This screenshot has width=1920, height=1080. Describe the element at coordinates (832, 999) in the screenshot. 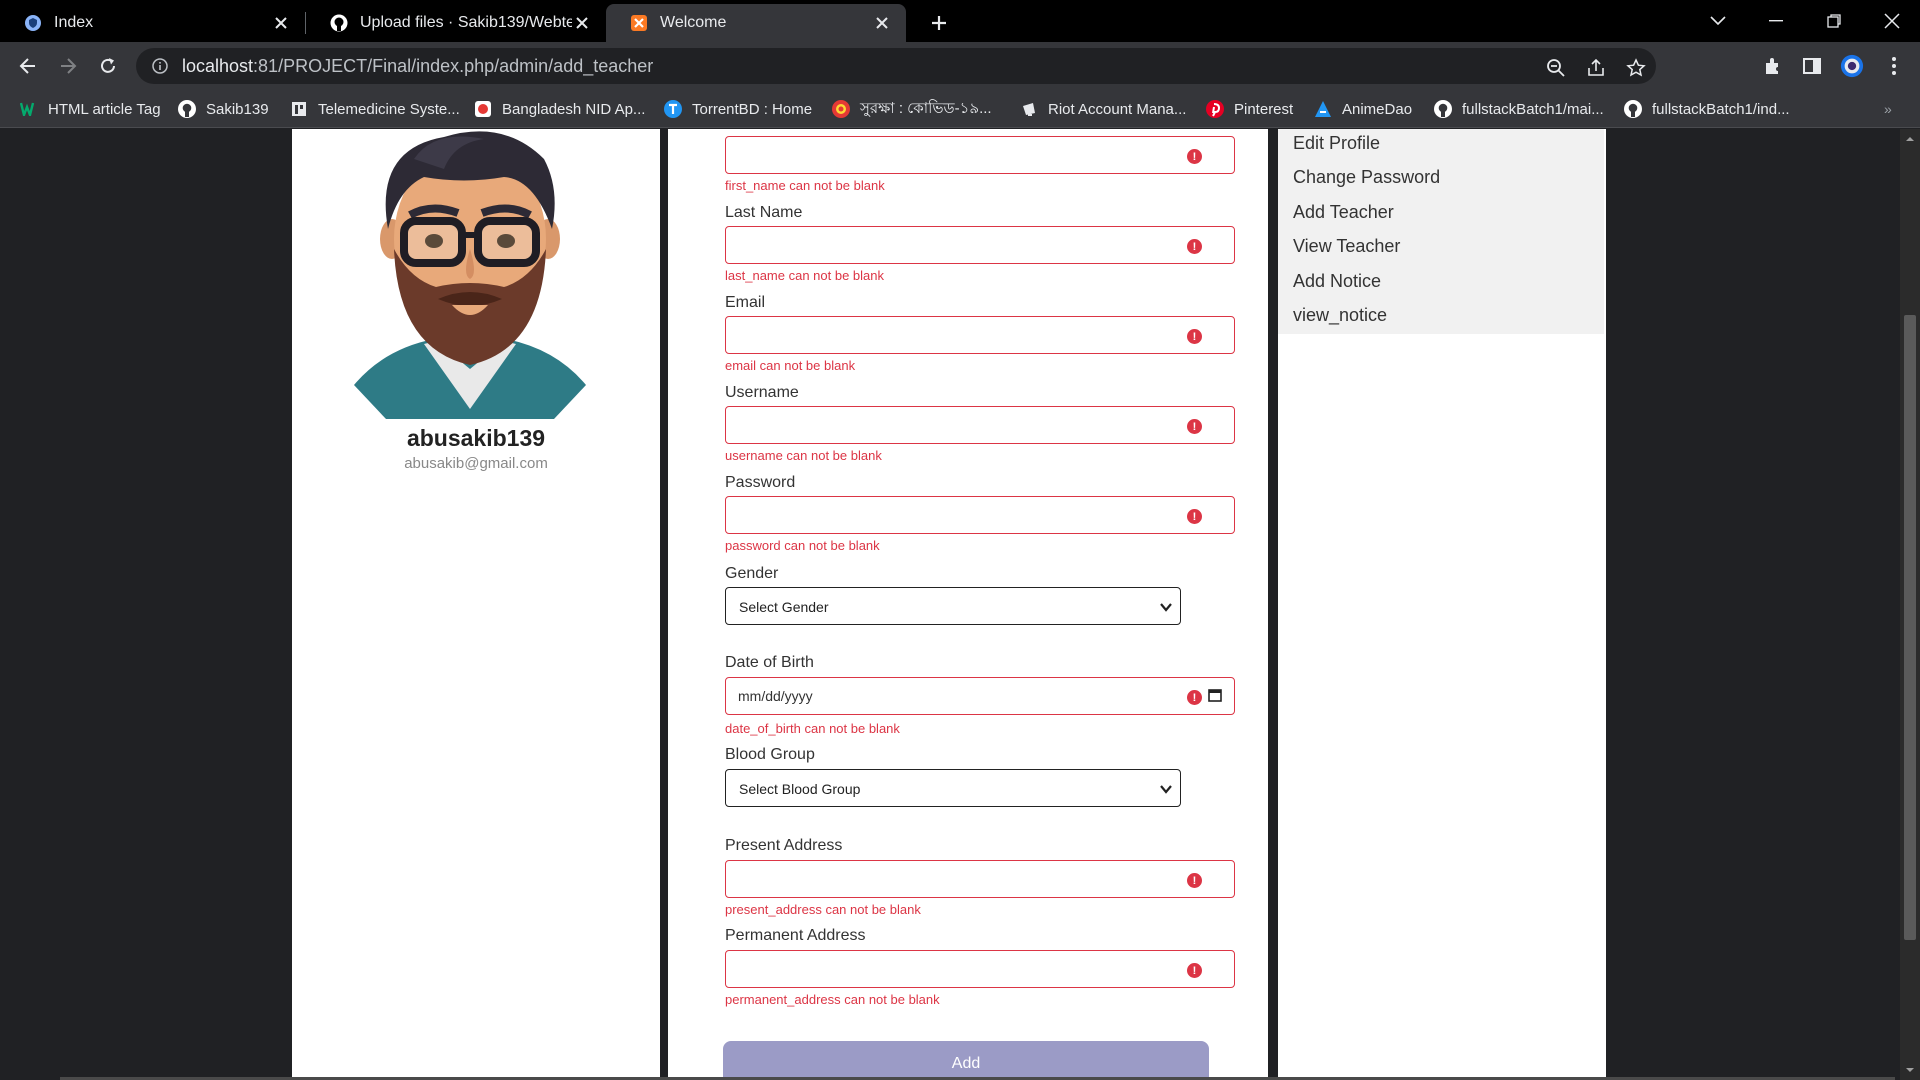

I see `permanent-address-error: permanent_address can not be blank` at that location.